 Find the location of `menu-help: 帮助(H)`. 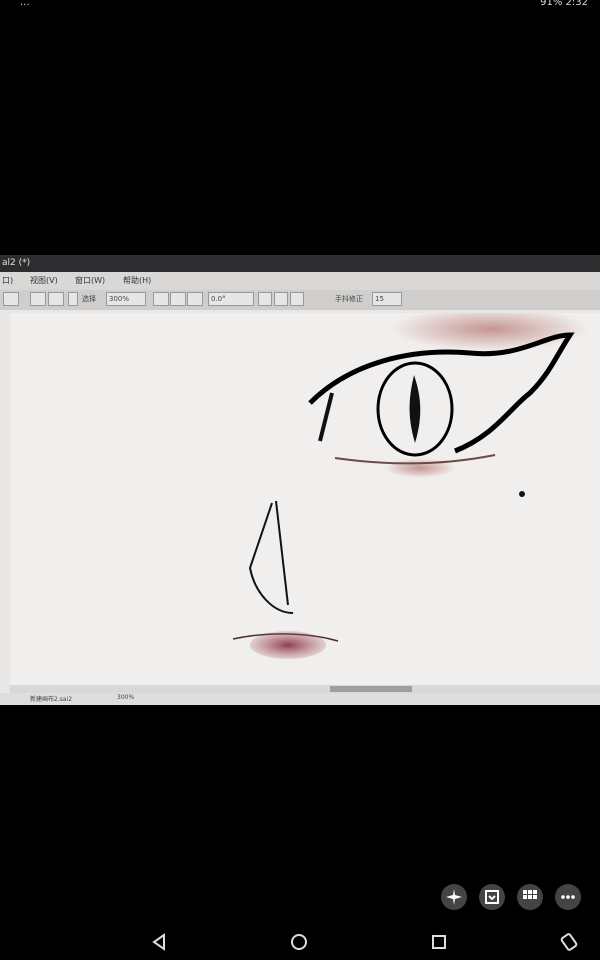

menu-help: 帮助(H) is located at coordinates (137, 281).